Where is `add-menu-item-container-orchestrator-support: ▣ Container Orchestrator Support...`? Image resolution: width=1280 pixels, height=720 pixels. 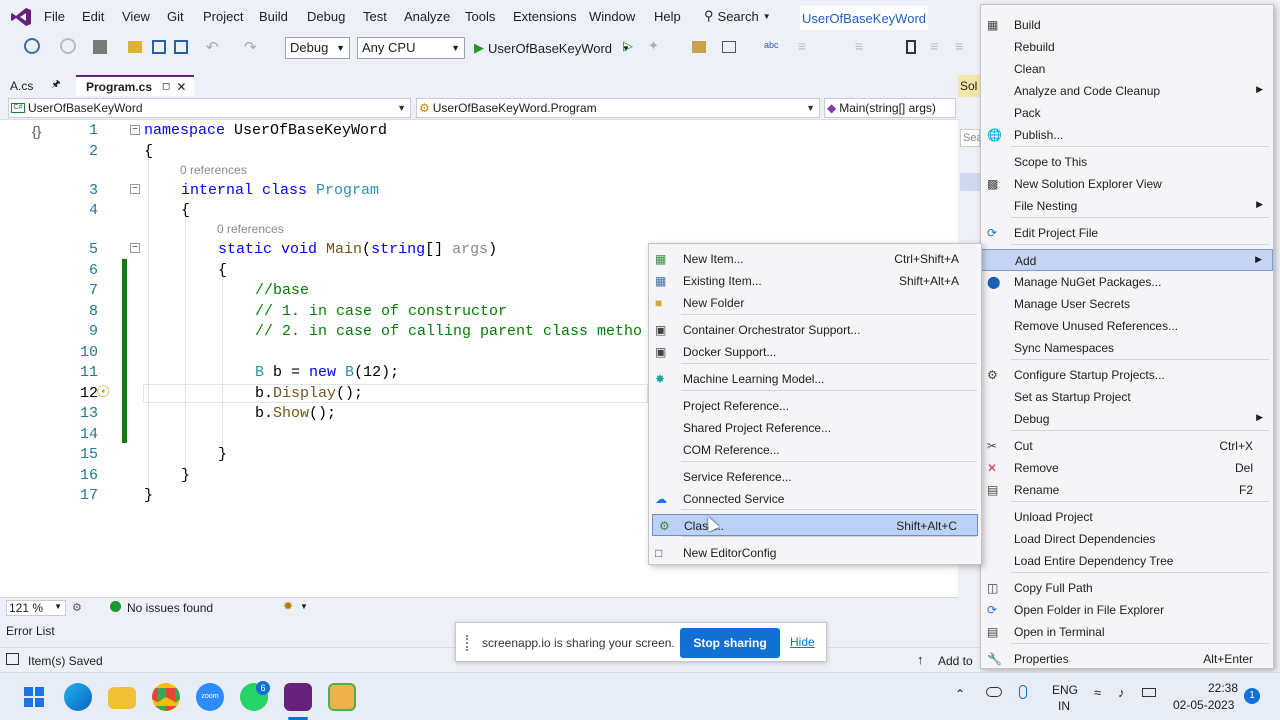 add-menu-item-container-orchestrator-support: ▣ Container Orchestrator Support... is located at coordinates (815, 330).